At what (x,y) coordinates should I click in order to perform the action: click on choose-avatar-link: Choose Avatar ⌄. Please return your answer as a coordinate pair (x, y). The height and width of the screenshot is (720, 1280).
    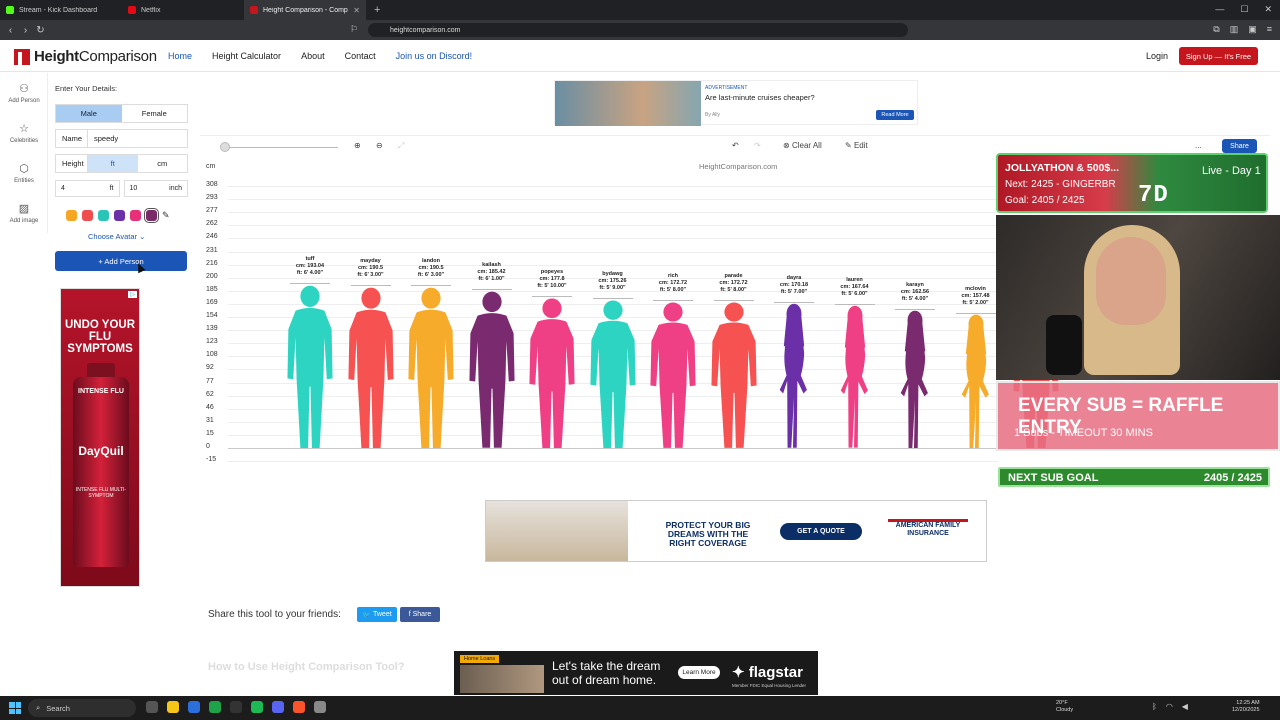
    Looking at the image, I should click on (116, 236).